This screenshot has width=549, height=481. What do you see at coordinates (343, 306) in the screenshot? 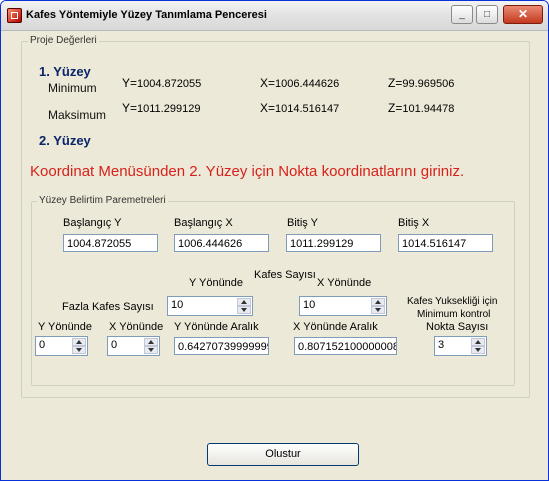
I see `kafes-x-spinner: 10` at bounding box center [343, 306].